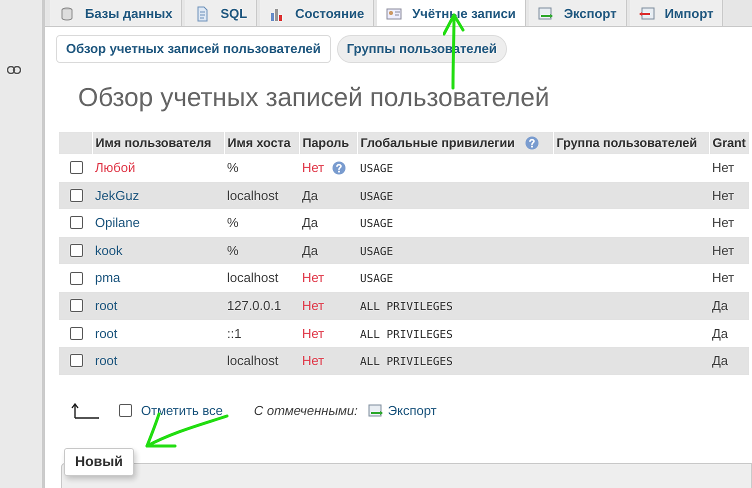 This screenshot has height=488, width=752. What do you see at coordinates (108, 250) in the screenshot?
I see `user-name-link: kook` at bounding box center [108, 250].